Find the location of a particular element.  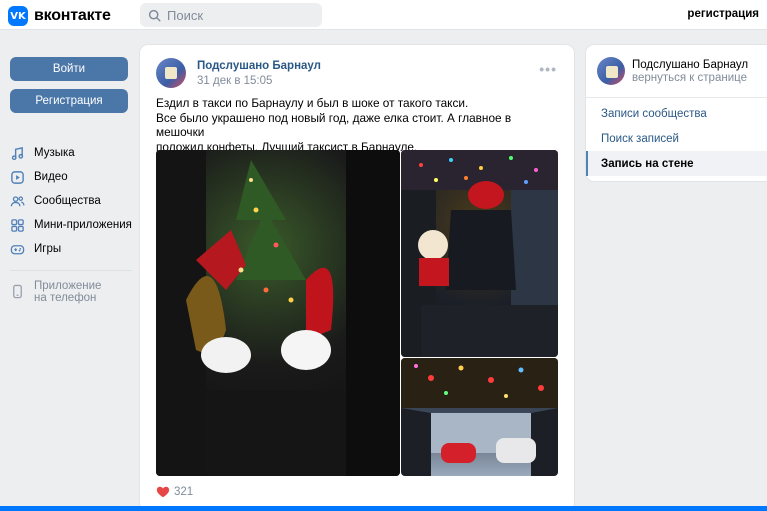

sidebar-item-mini-apps: Мини-приложения is located at coordinates (71, 225).